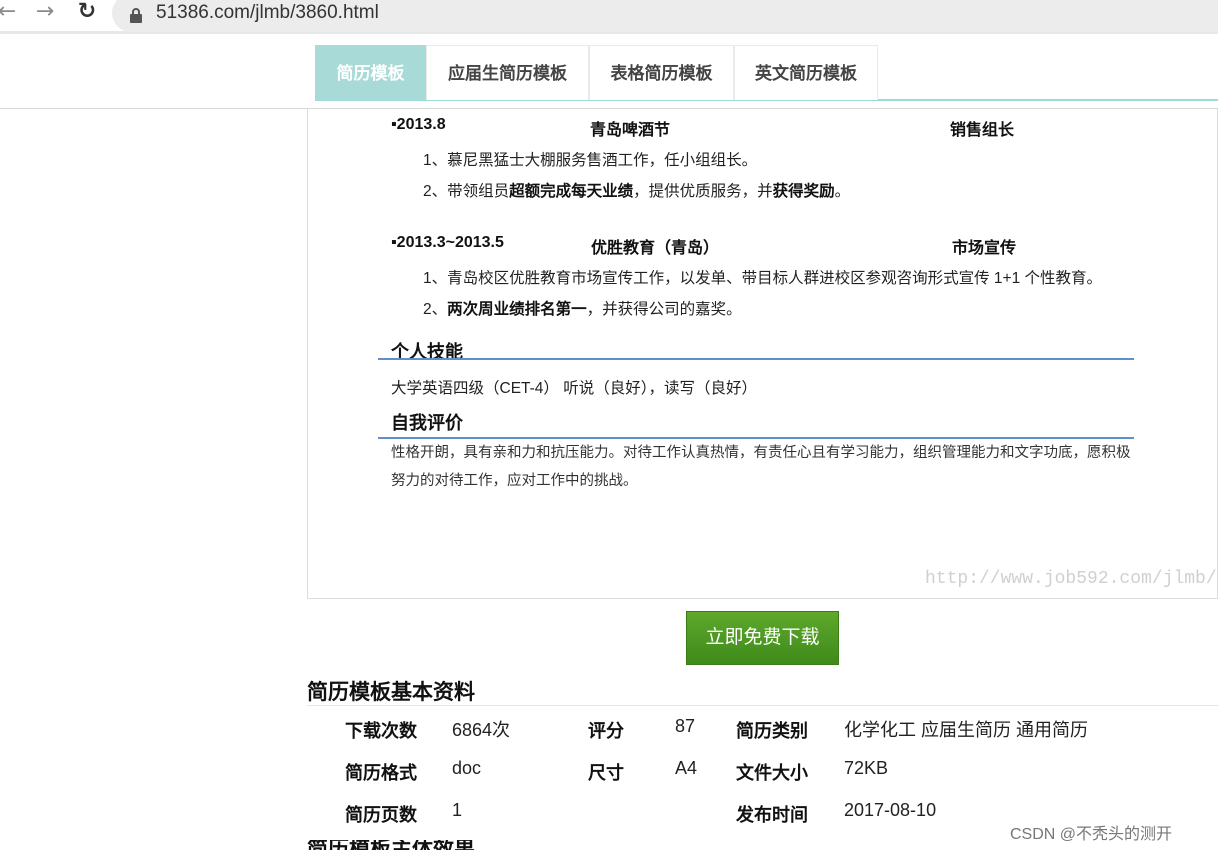 This screenshot has height=850, width=1218. I want to click on url-text: 51386.com/jlmb/3860.html, so click(267, 13).